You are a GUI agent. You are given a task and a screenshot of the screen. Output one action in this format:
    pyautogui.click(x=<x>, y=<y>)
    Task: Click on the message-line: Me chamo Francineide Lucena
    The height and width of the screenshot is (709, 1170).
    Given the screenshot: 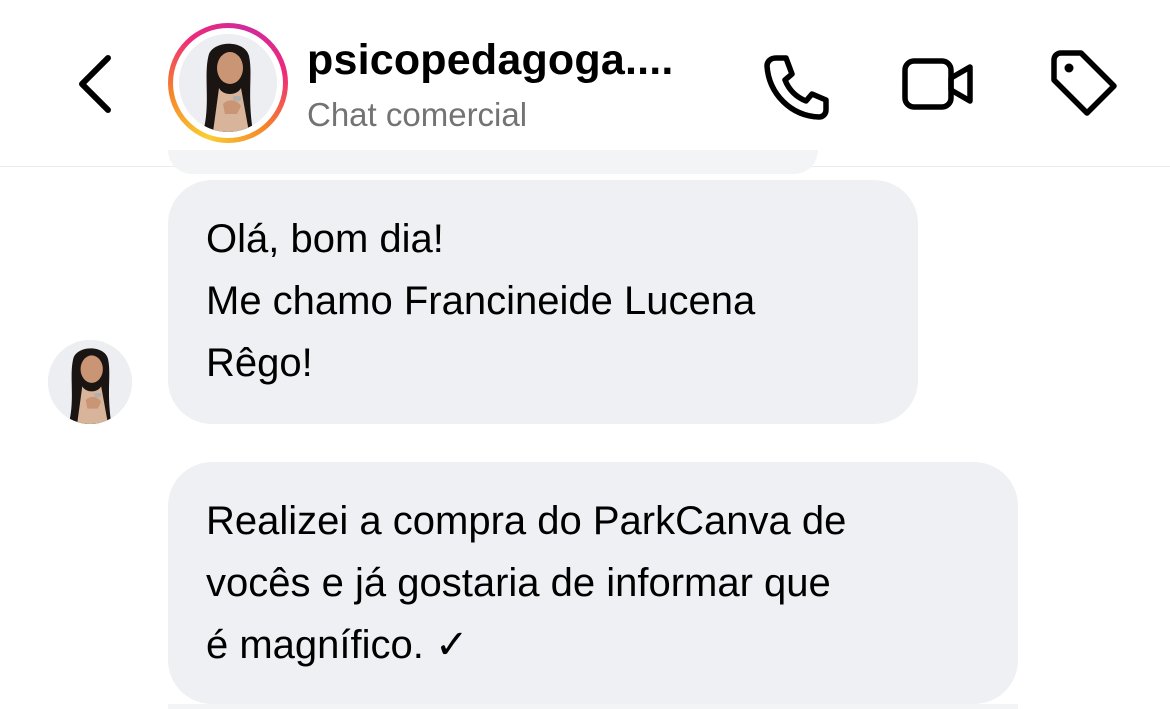 What is the action you would take?
    pyautogui.click(x=481, y=301)
    